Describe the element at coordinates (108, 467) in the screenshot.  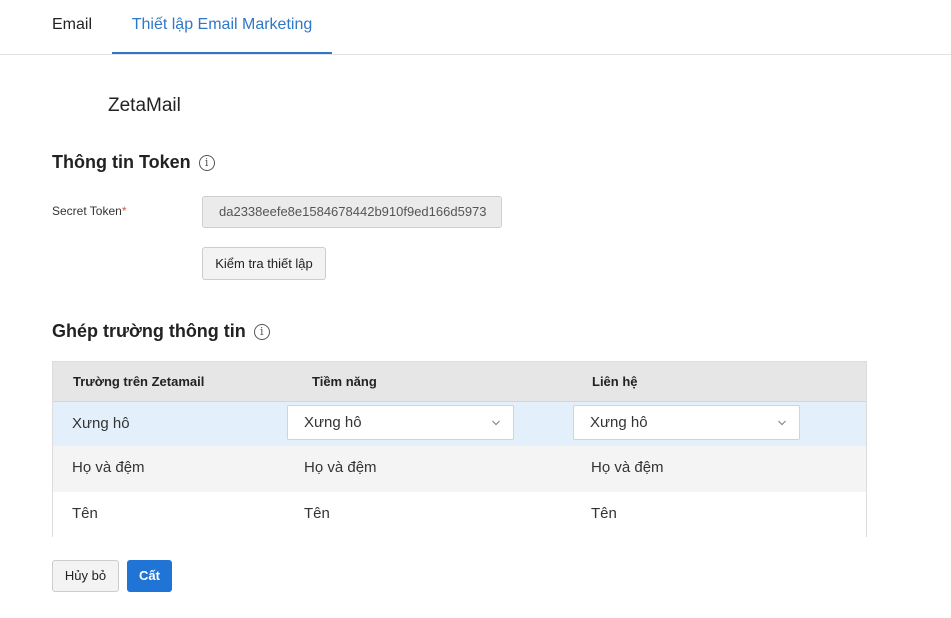
I see `zetamail-field-cell: Họ và đệm` at that location.